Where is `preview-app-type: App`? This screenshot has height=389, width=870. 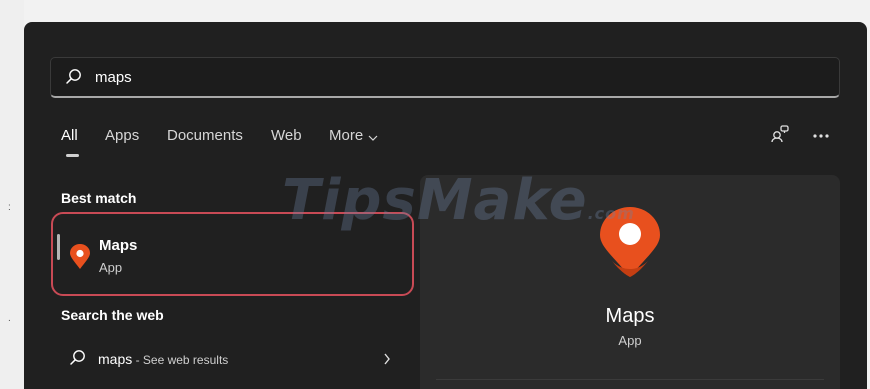
preview-app-type: App is located at coordinates (630, 340).